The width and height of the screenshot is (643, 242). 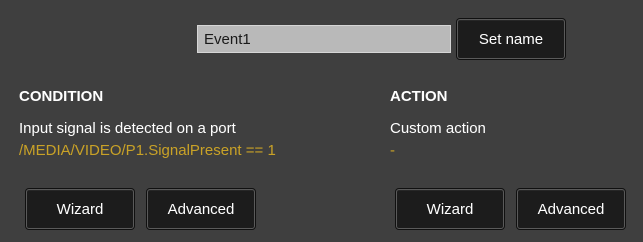 I want to click on condition-detail: /MEDIA/VIDEO/P1.SignalPresent == 1, so click(x=147, y=150).